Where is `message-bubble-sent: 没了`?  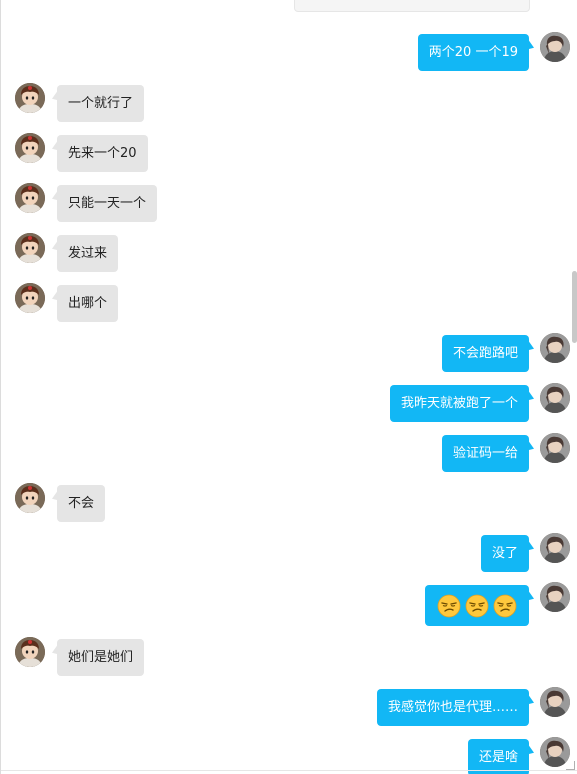 message-bubble-sent: 没了 is located at coordinates (504, 553).